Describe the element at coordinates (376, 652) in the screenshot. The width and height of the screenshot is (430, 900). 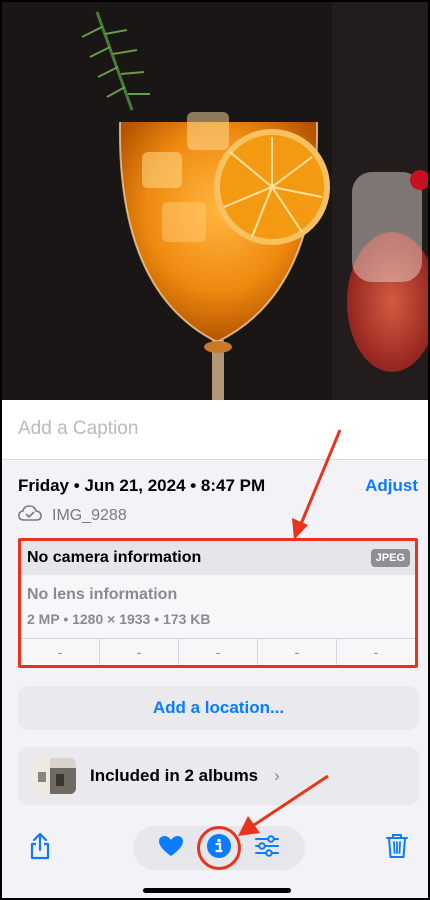
I see `exif-shutter: -` at that location.